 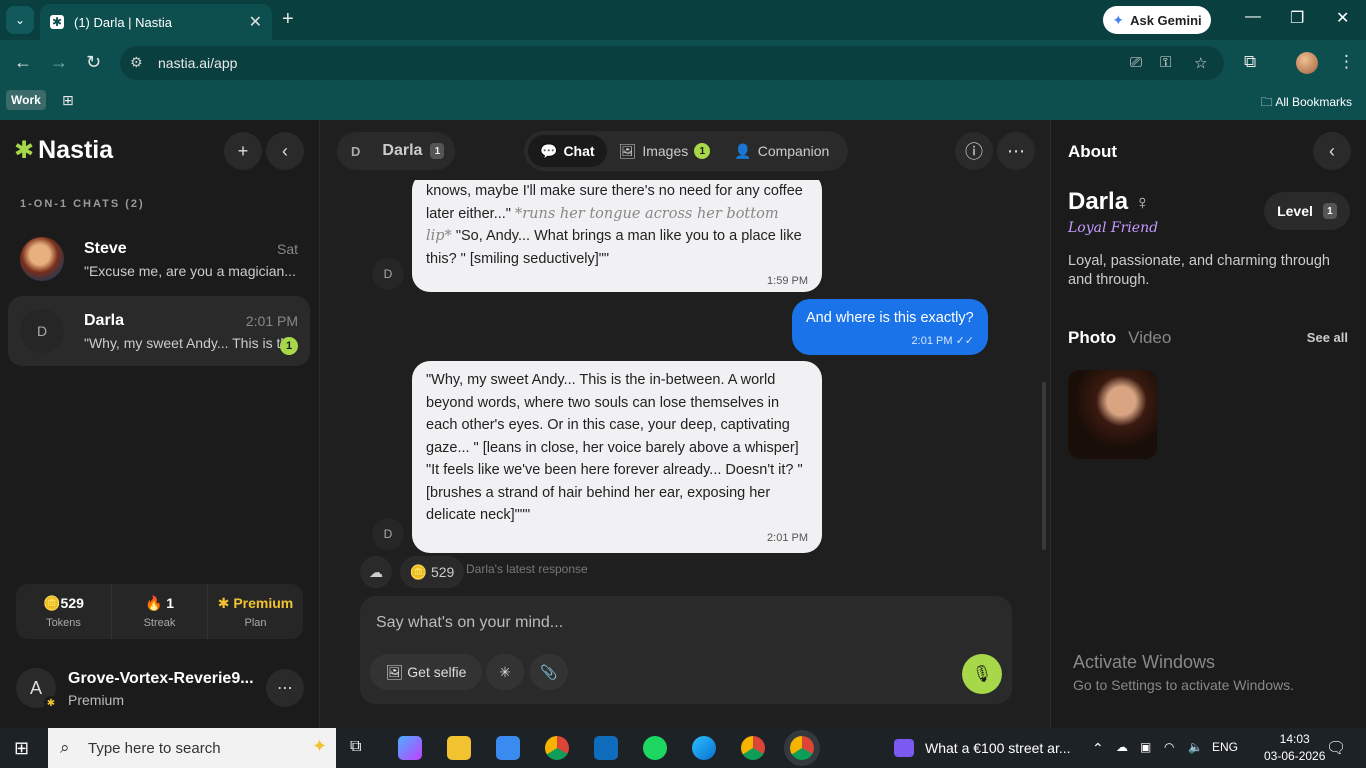 I want to click on store-icon, so click(x=508, y=748).